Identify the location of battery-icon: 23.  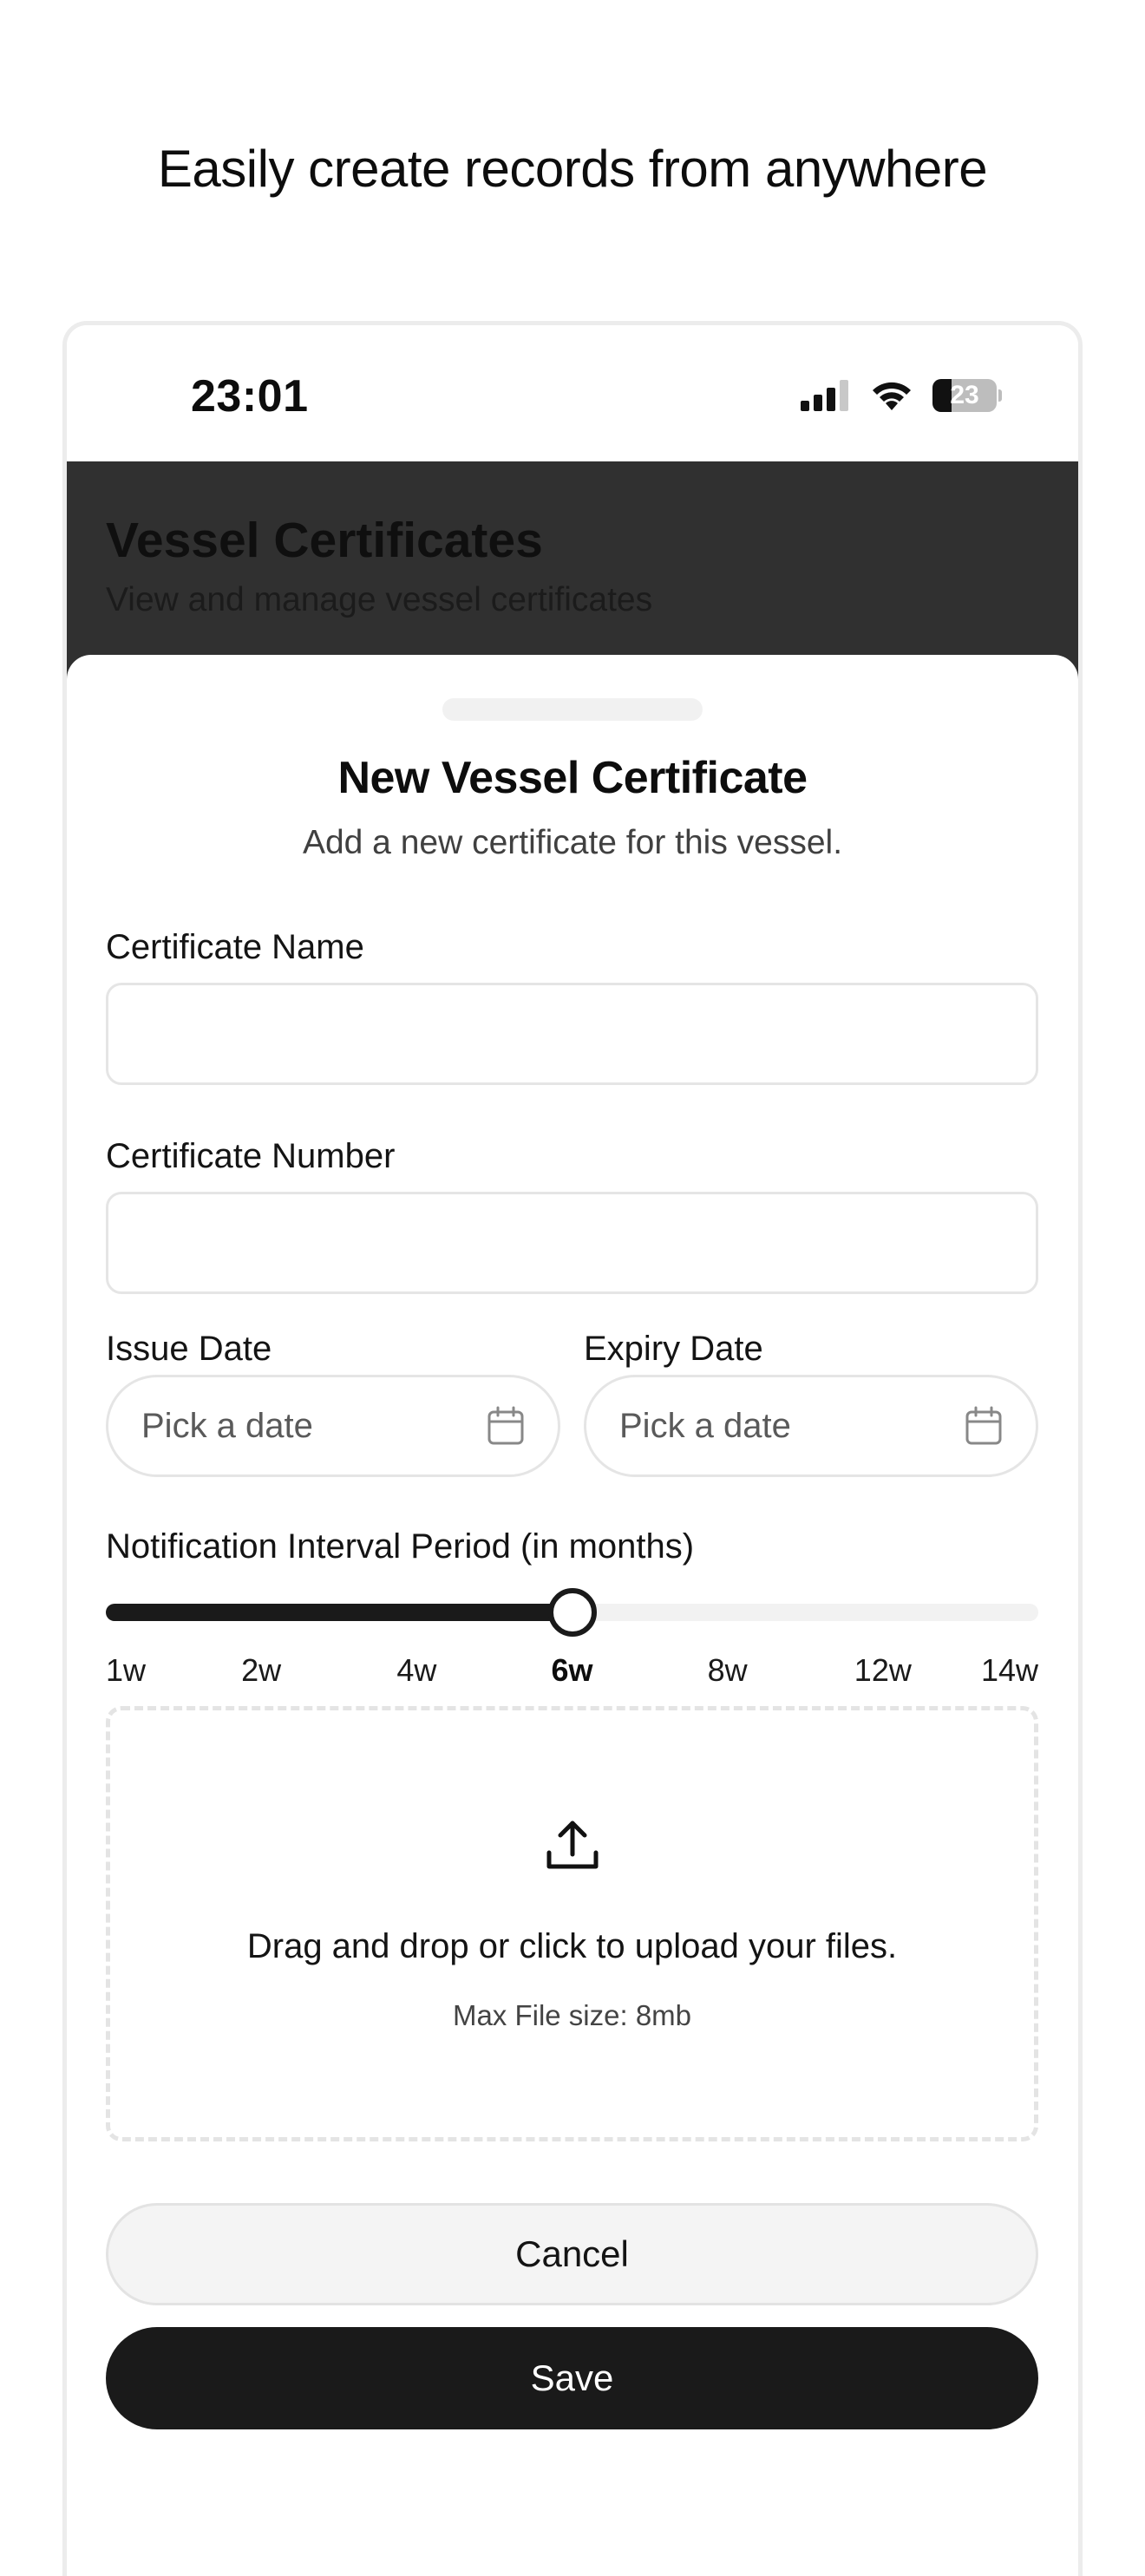
(967, 395).